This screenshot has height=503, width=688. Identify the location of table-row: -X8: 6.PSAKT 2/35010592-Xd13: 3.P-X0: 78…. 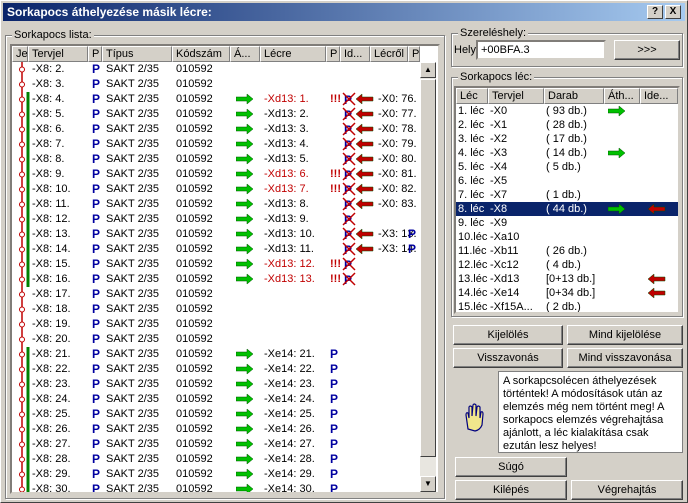
(215, 129).